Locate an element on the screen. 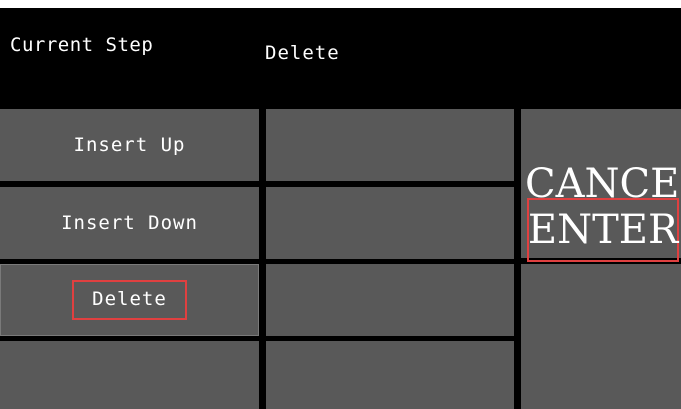 The image size is (681, 409). empty-button-col2-row1 is located at coordinates (390, 145).